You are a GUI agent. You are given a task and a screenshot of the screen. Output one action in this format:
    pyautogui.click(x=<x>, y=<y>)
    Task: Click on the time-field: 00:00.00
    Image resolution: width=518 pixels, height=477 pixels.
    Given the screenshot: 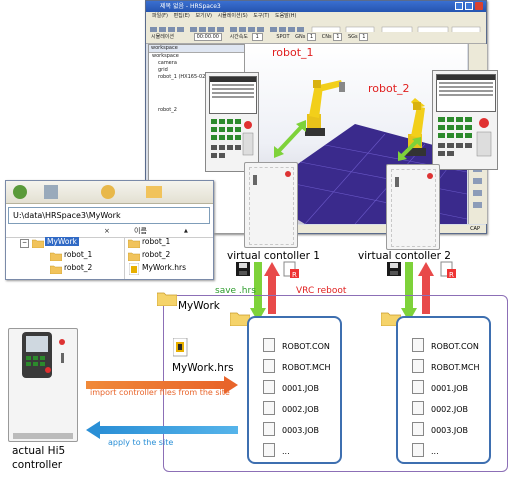 What is the action you would take?
    pyautogui.click(x=207, y=37)
    